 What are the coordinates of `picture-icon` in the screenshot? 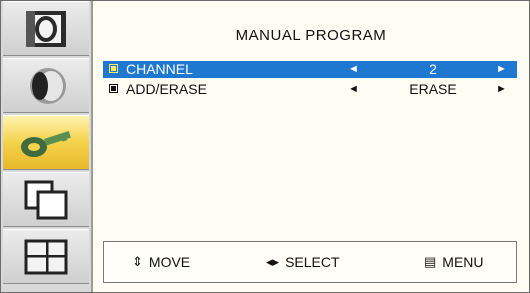 It's located at (46, 28).